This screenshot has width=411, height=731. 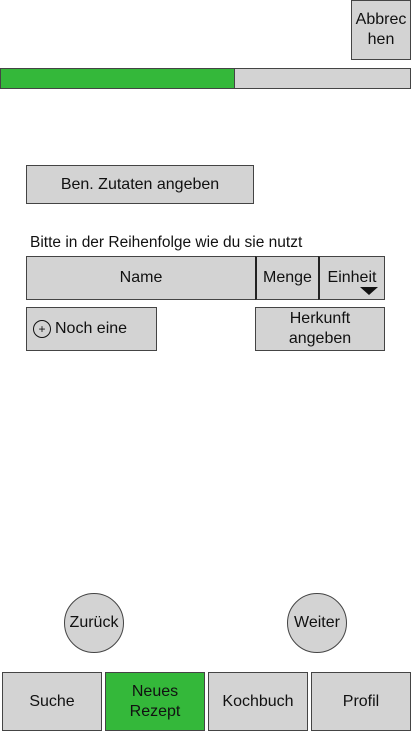 What do you see at coordinates (155, 701) in the screenshot?
I see `nav-new-recipe: Neues Rezept` at bounding box center [155, 701].